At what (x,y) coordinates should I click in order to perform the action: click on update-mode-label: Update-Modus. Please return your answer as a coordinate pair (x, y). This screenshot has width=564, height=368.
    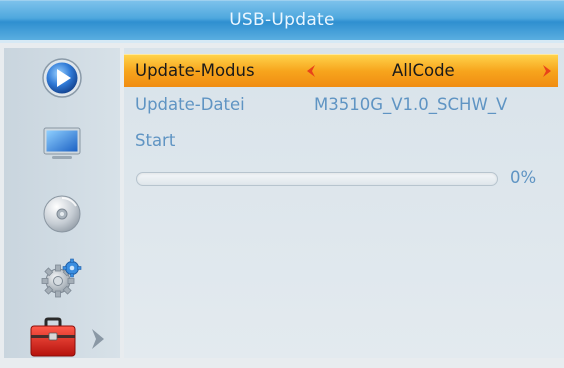
    Looking at the image, I should click on (195, 70).